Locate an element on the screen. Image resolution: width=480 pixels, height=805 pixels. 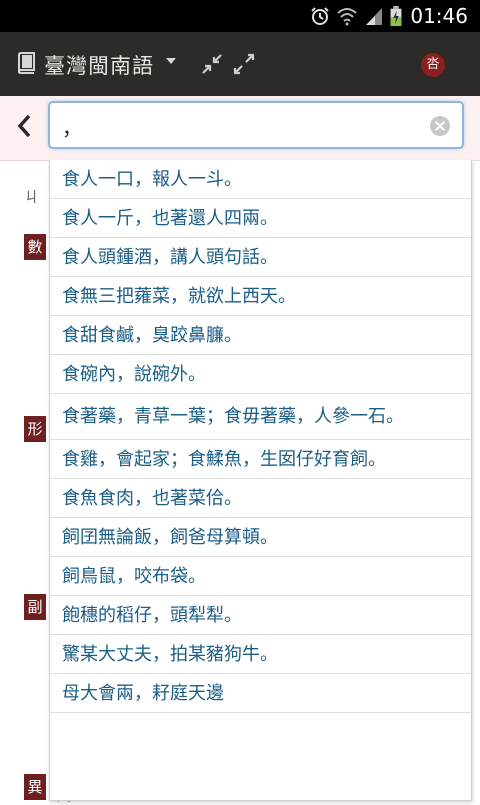
wifi-icon is located at coordinates (347, 17).